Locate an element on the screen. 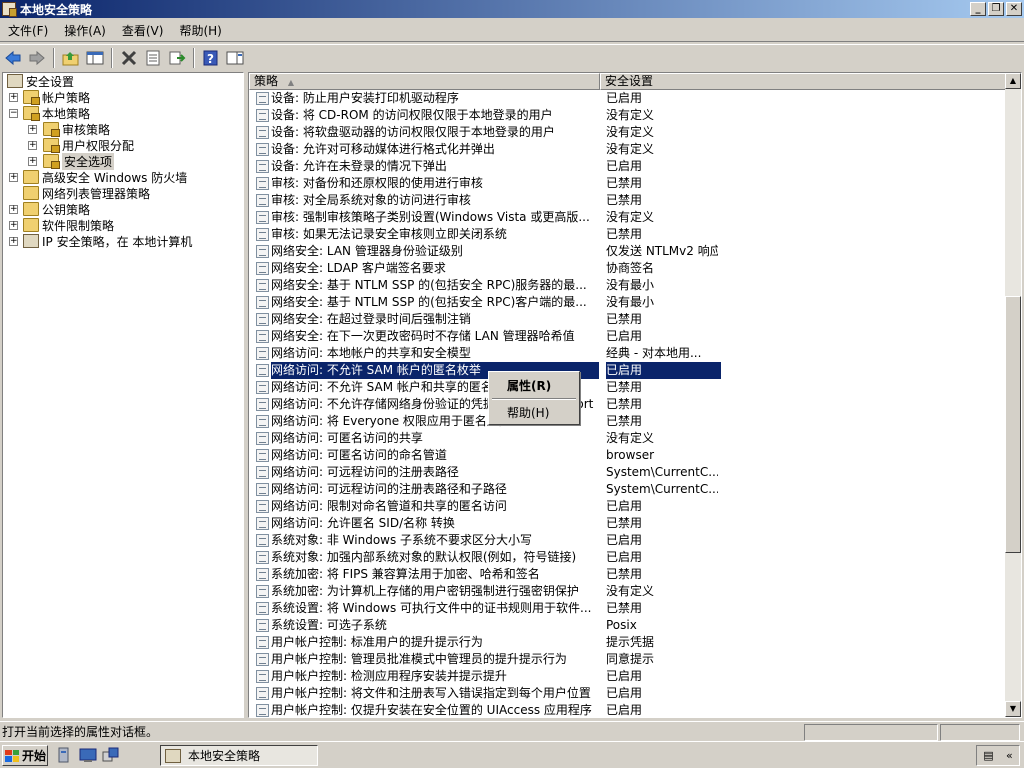 This screenshot has height=768, width=1024. table-row: 设备: 允许对可移动媒体进行格式化并弹出 没有定义 is located at coordinates (628, 149).